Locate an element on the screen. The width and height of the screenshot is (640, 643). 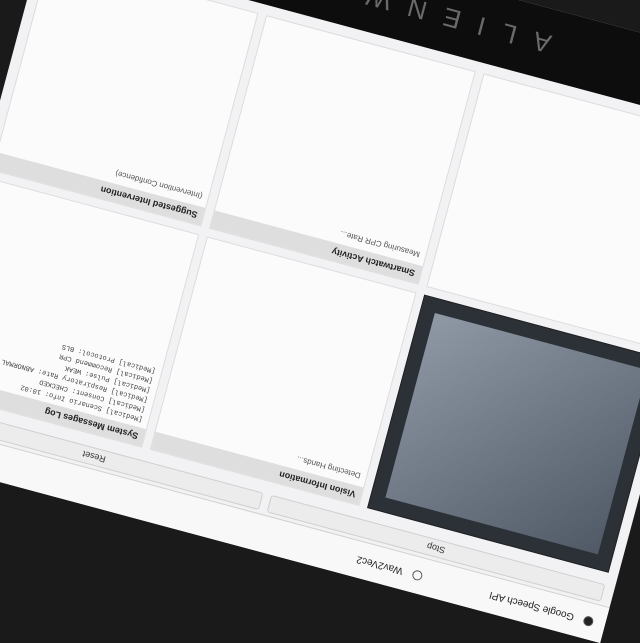
google-speech-radio is located at coordinates (588, 621).